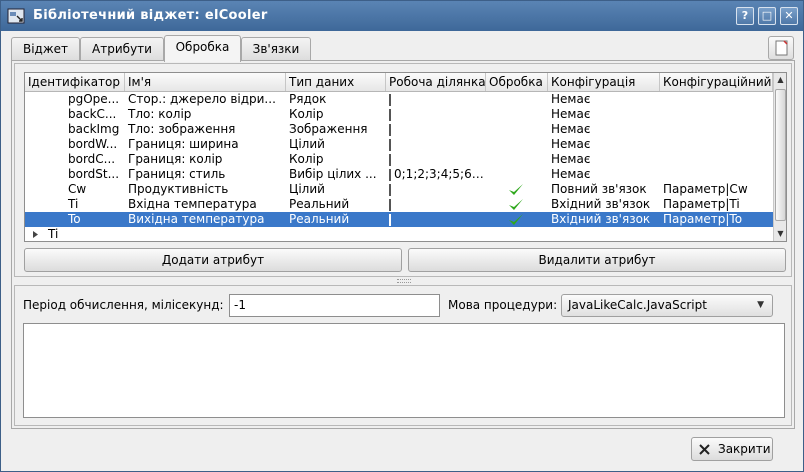 The width and height of the screenshot is (804, 472). Describe the element at coordinates (780, 234) in the screenshot. I see `scroll-down-icon: ▼` at that location.